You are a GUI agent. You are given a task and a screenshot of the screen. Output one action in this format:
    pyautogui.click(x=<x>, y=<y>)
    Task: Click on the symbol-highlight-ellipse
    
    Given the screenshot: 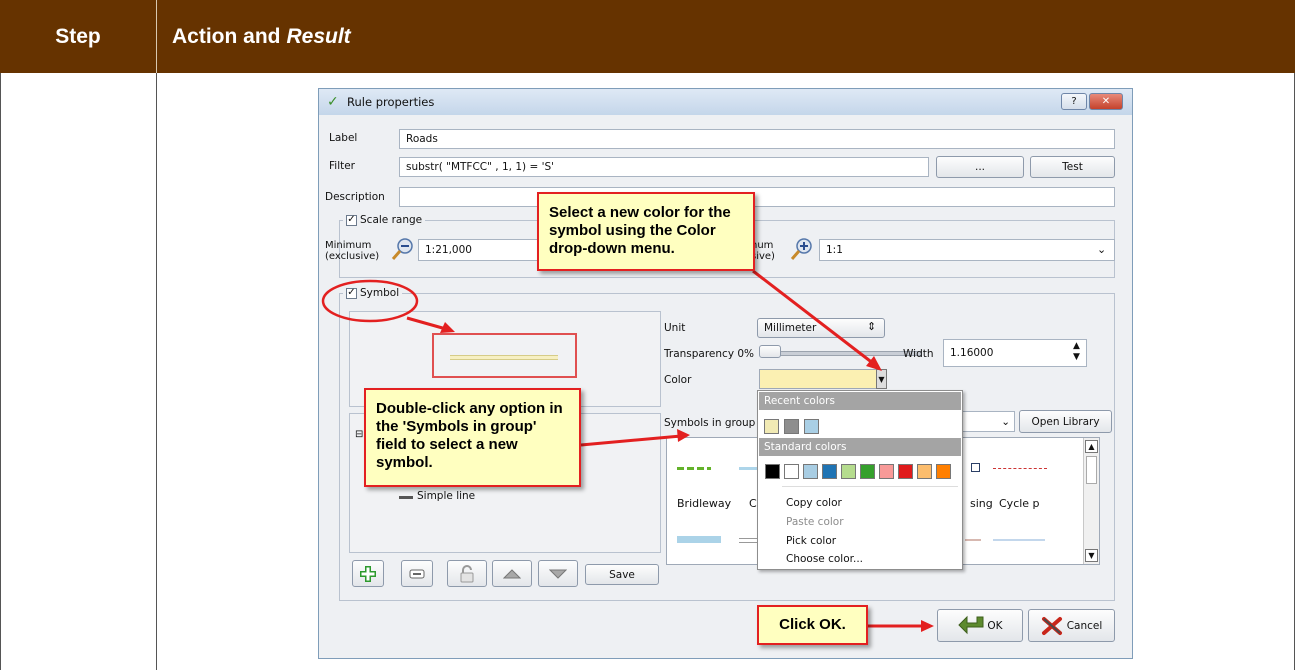 What is the action you would take?
    pyautogui.click(x=370, y=301)
    